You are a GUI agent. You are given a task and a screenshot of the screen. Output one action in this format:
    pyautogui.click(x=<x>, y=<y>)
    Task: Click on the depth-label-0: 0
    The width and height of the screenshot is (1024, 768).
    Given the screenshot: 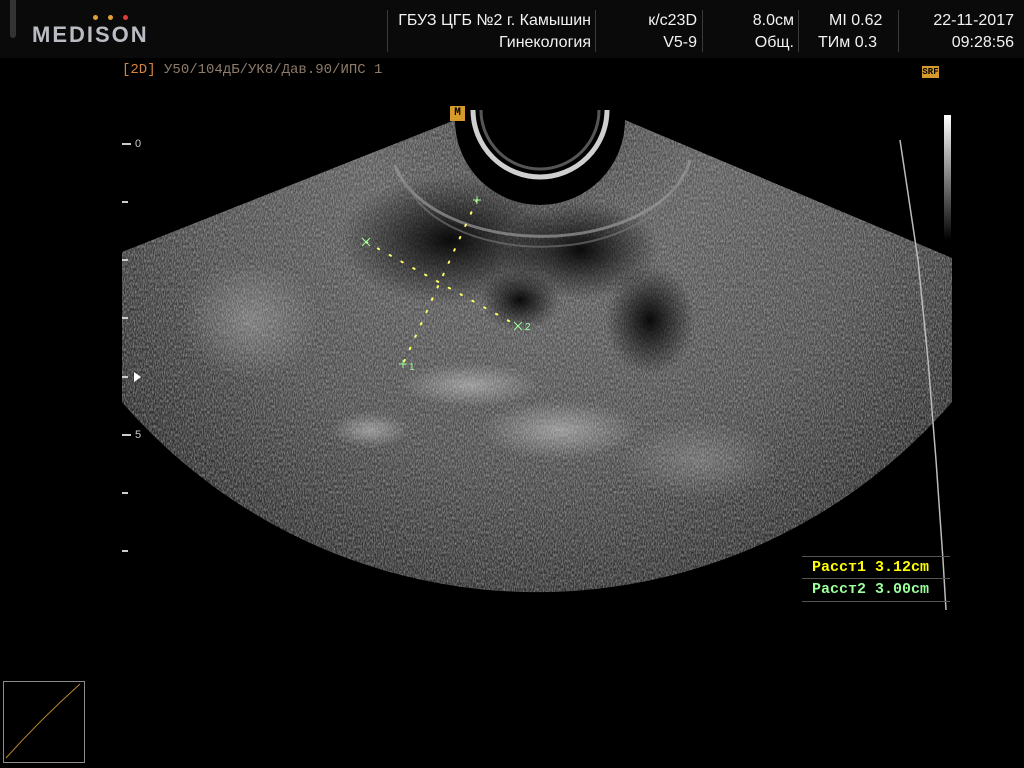 What is the action you would take?
    pyautogui.click(x=138, y=144)
    